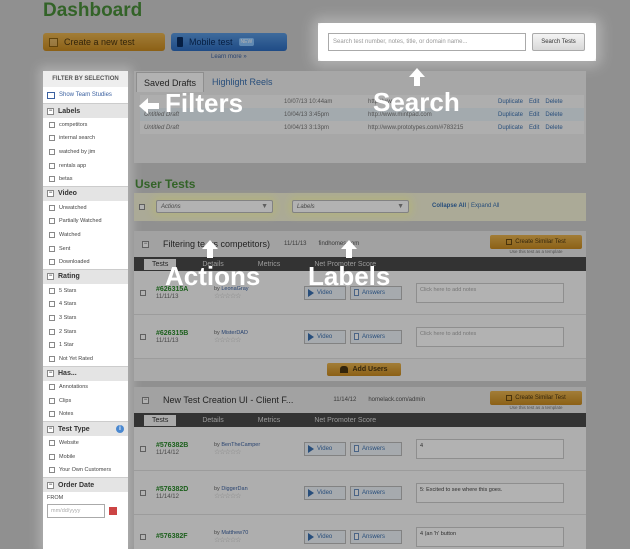  I want to click on filter-option: Partially Watched, so click(85, 222).